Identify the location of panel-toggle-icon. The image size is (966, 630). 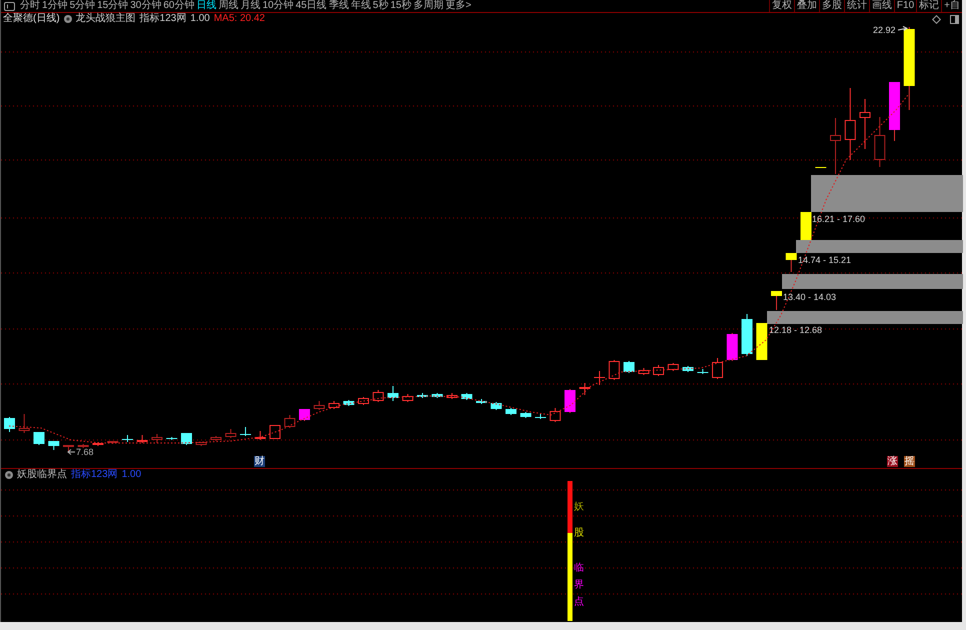
(954, 19).